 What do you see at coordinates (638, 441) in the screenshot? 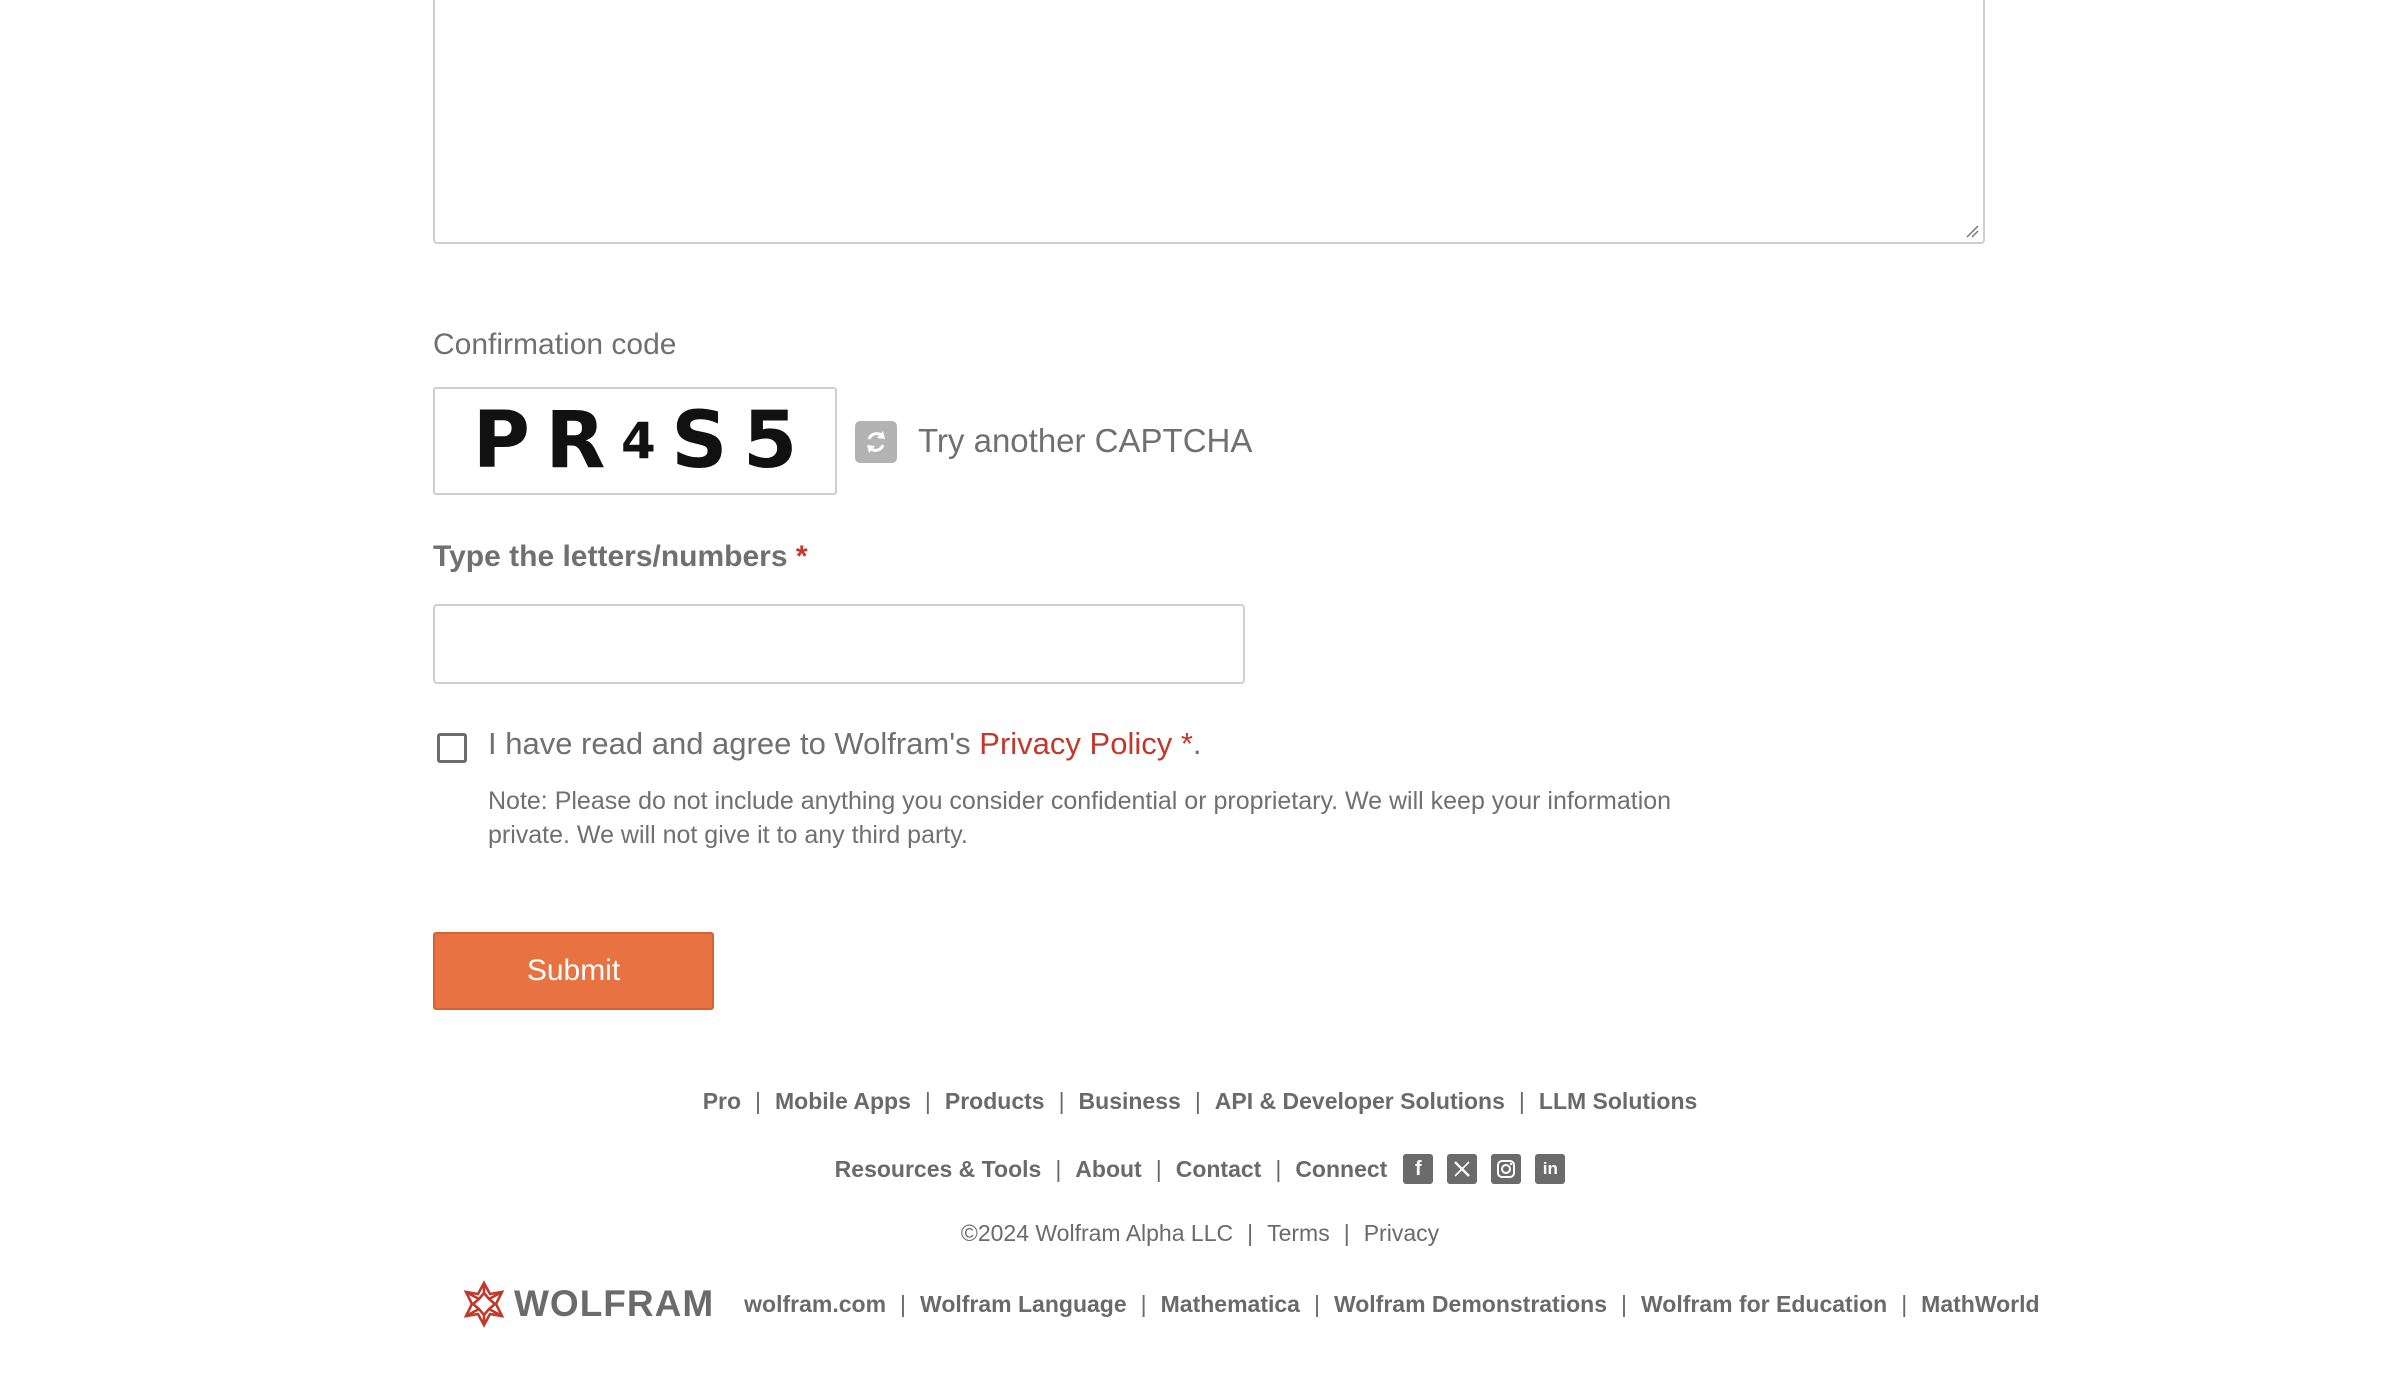
I see `captcha-char: 4` at bounding box center [638, 441].